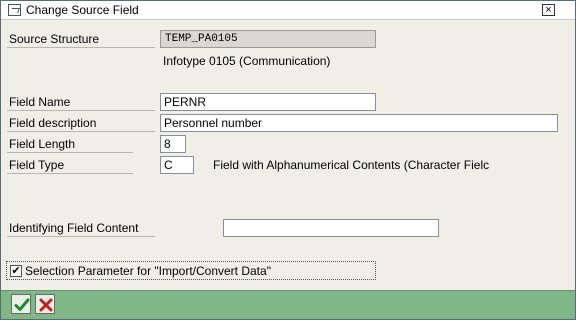  Describe the element at coordinates (81, 123) in the screenshot. I see `field-description-label: Field description` at that location.